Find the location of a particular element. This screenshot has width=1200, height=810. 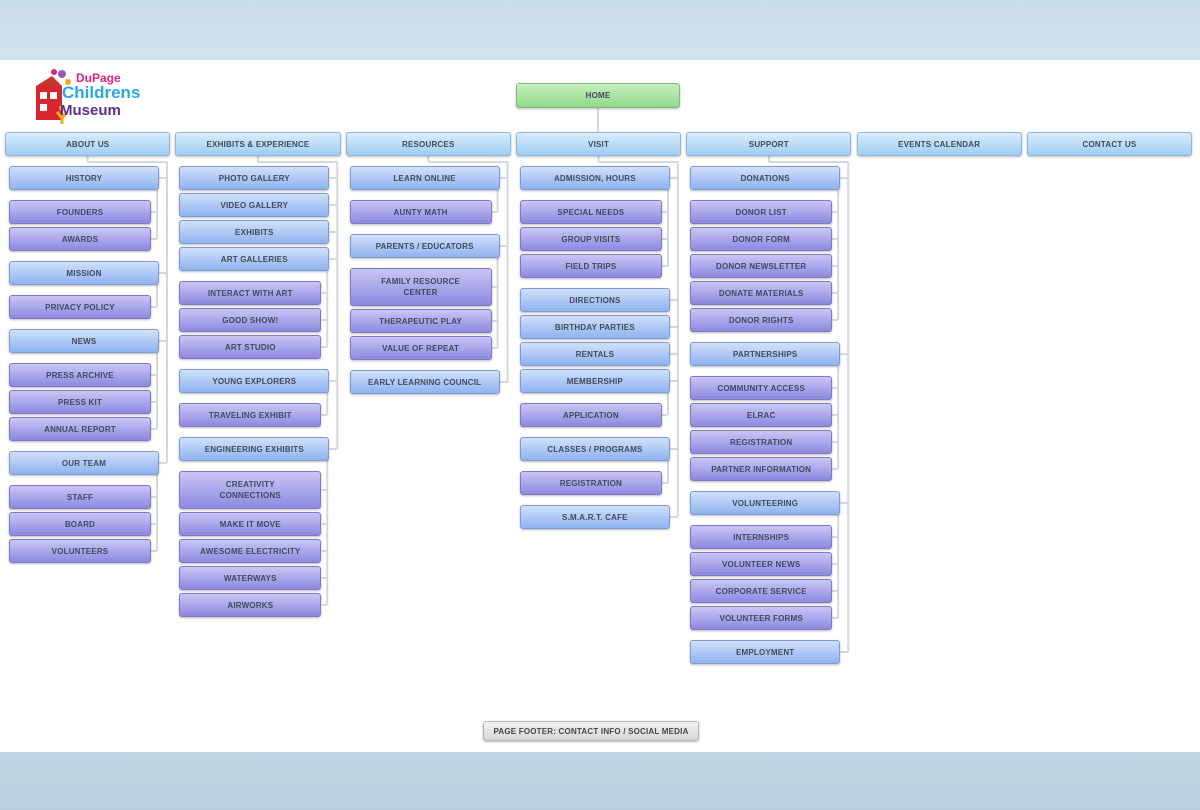

subpage-elrac: ELRAC is located at coordinates (761, 415).